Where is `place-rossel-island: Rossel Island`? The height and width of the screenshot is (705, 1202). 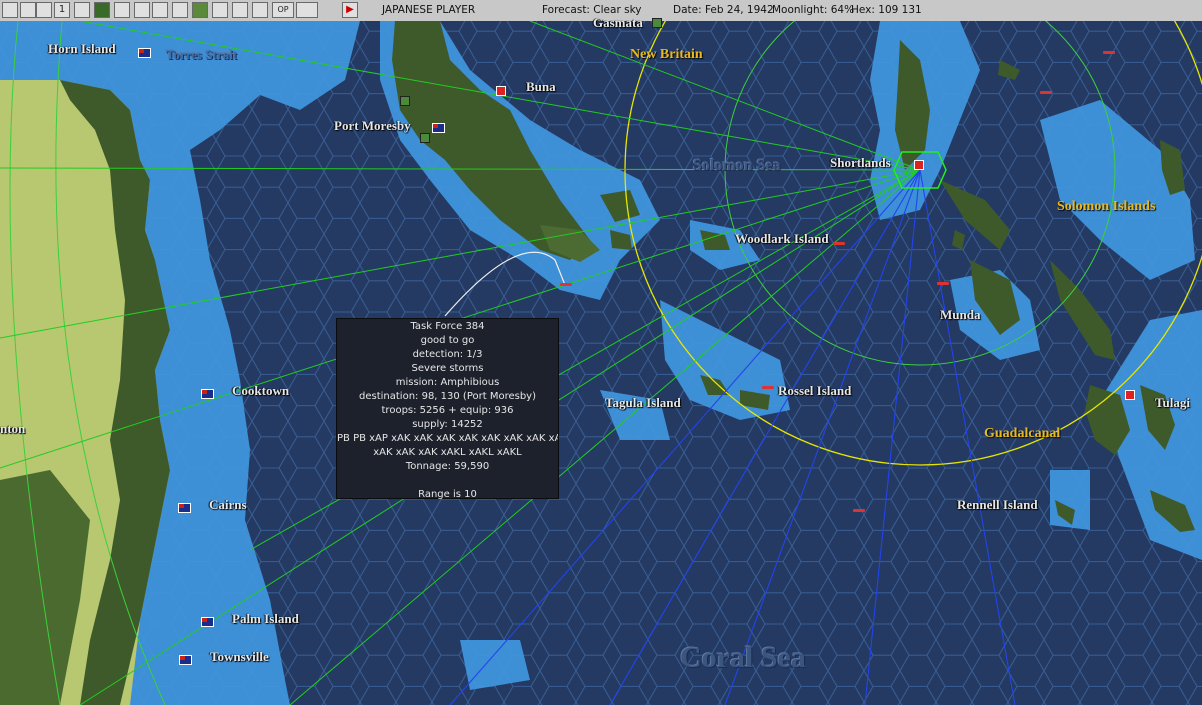
place-rossel-island: Rossel Island is located at coordinates (814, 391).